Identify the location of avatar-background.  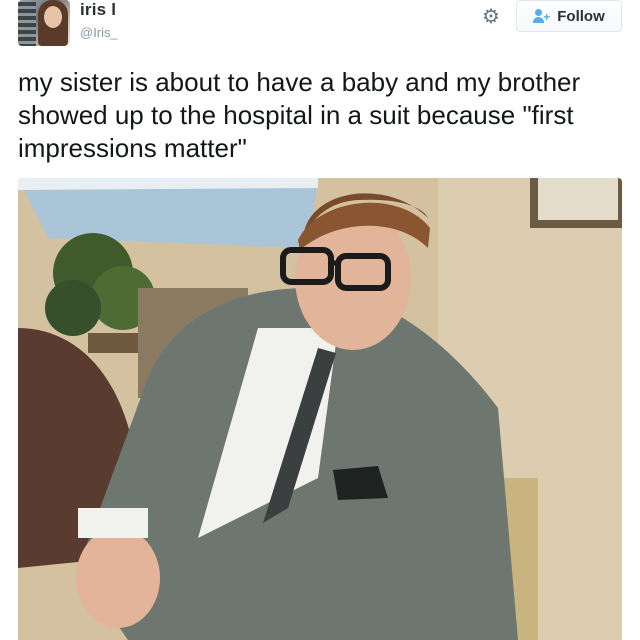
(27, 24).